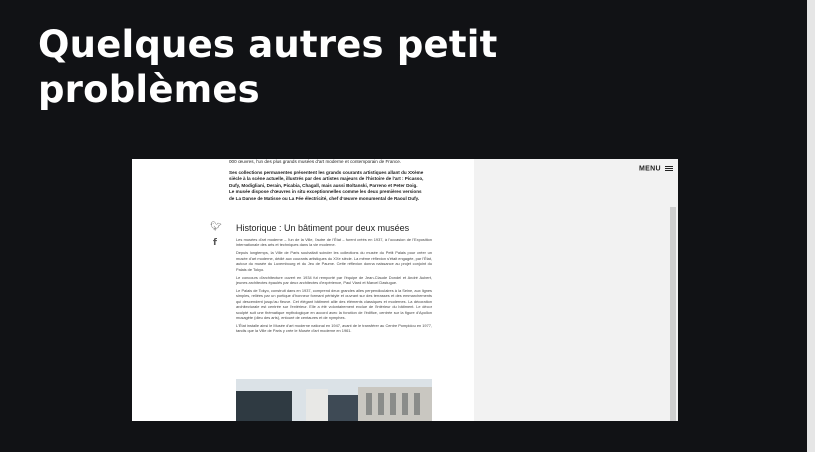 The image size is (815, 452). Describe the element at coordinates (215, 235) in the screenshot. I see `share-icons: 🐦︎ f` at that location.